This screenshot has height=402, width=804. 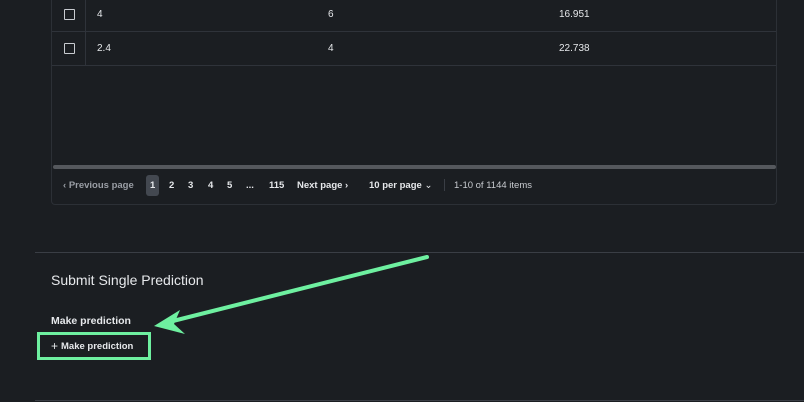 What do you see at coordinates (291, 294) in the screenshot?
I see `annotation-arrow-icon` at bounding box center [291, 294].